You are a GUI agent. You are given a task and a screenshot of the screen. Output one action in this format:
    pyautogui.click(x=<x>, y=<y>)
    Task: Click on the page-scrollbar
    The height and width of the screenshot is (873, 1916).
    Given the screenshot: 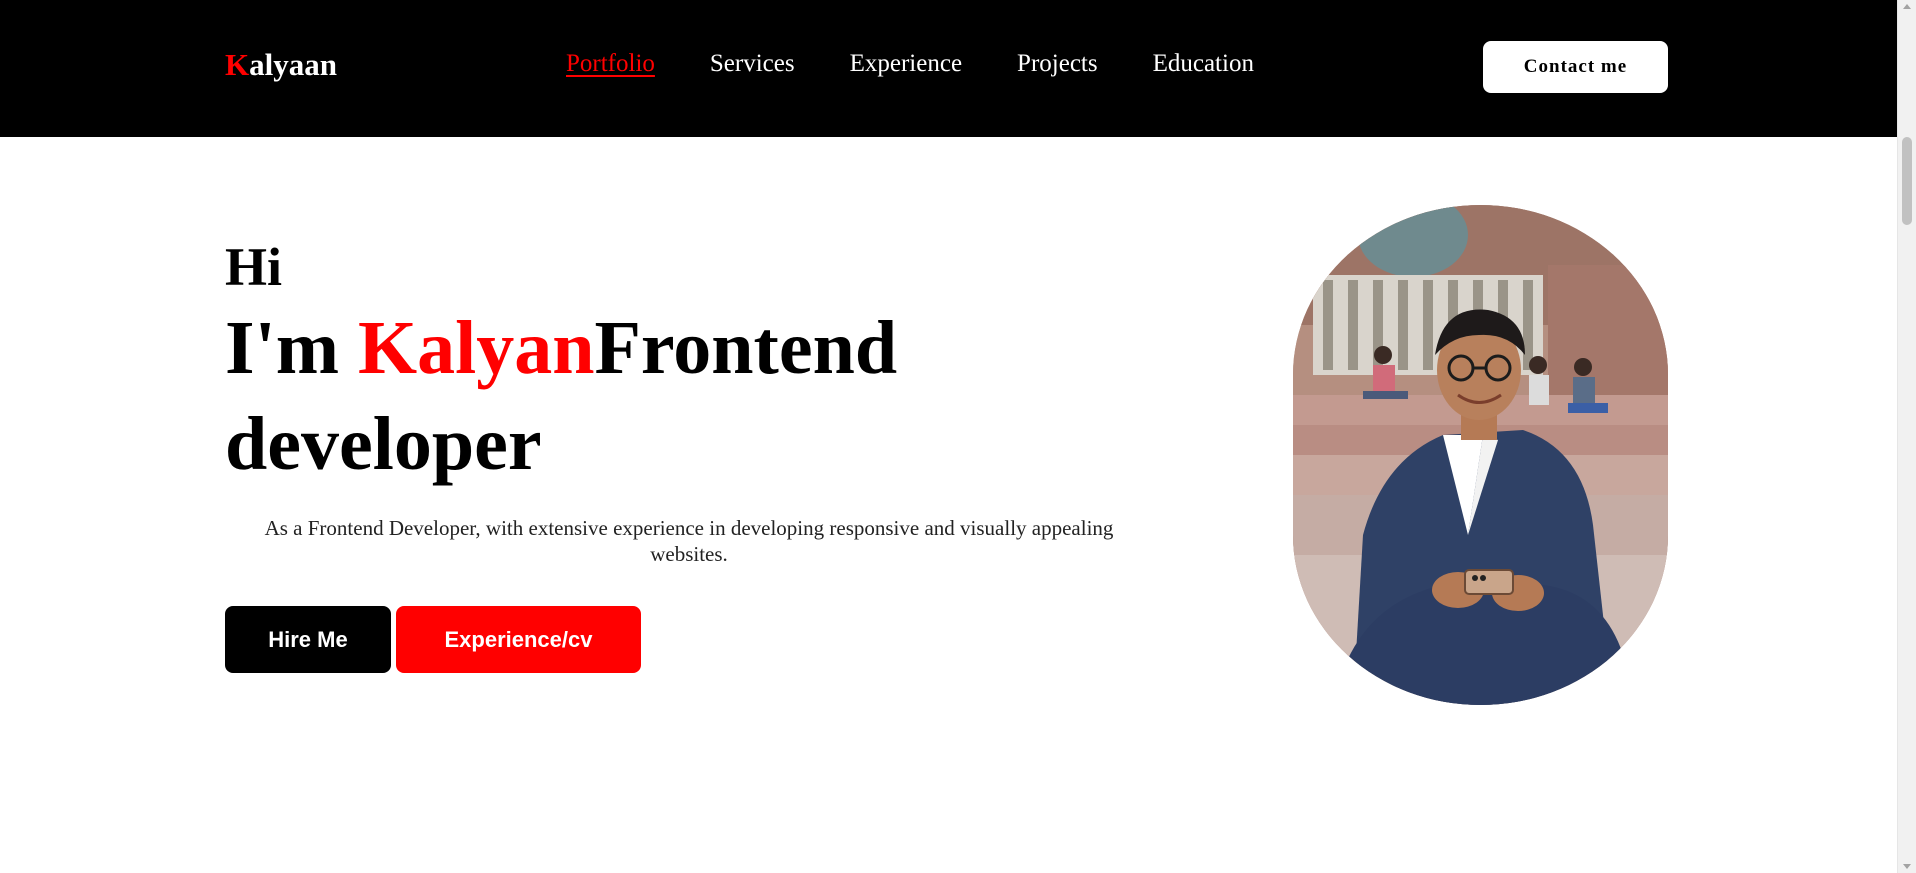 What is the action you would take?
    pyautogui.click(x=1906, y=436)
    